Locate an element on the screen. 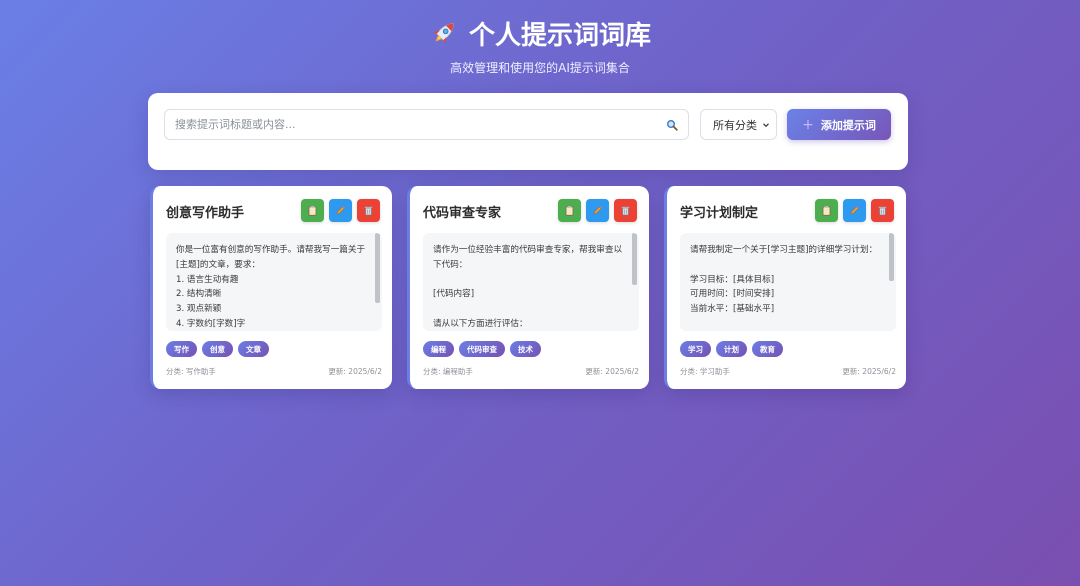  tag: 教育 is located at coordinates (767, 349).